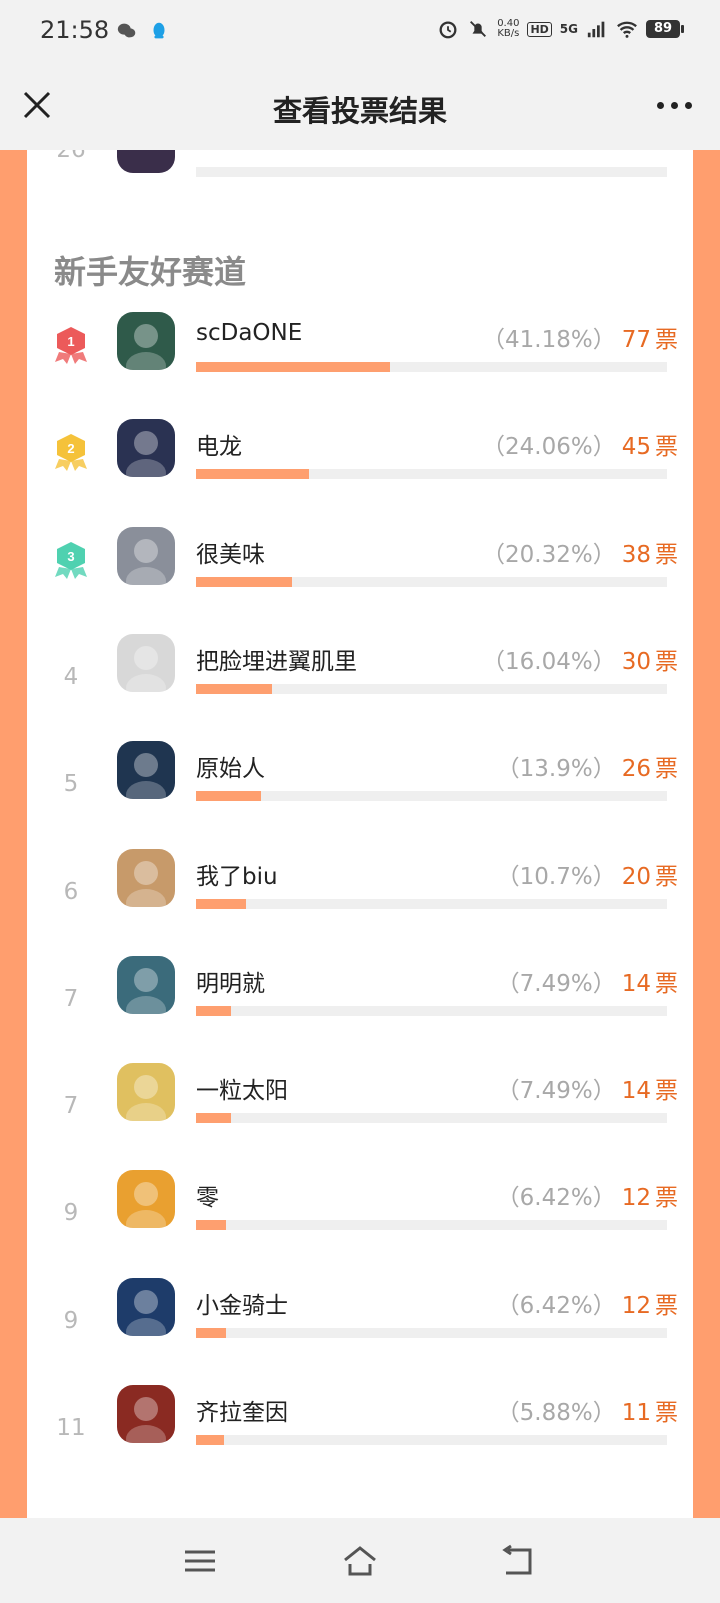 The height and width of the screenshot is (1603, 720). I want to click on home-icon, so click(360, 1561).